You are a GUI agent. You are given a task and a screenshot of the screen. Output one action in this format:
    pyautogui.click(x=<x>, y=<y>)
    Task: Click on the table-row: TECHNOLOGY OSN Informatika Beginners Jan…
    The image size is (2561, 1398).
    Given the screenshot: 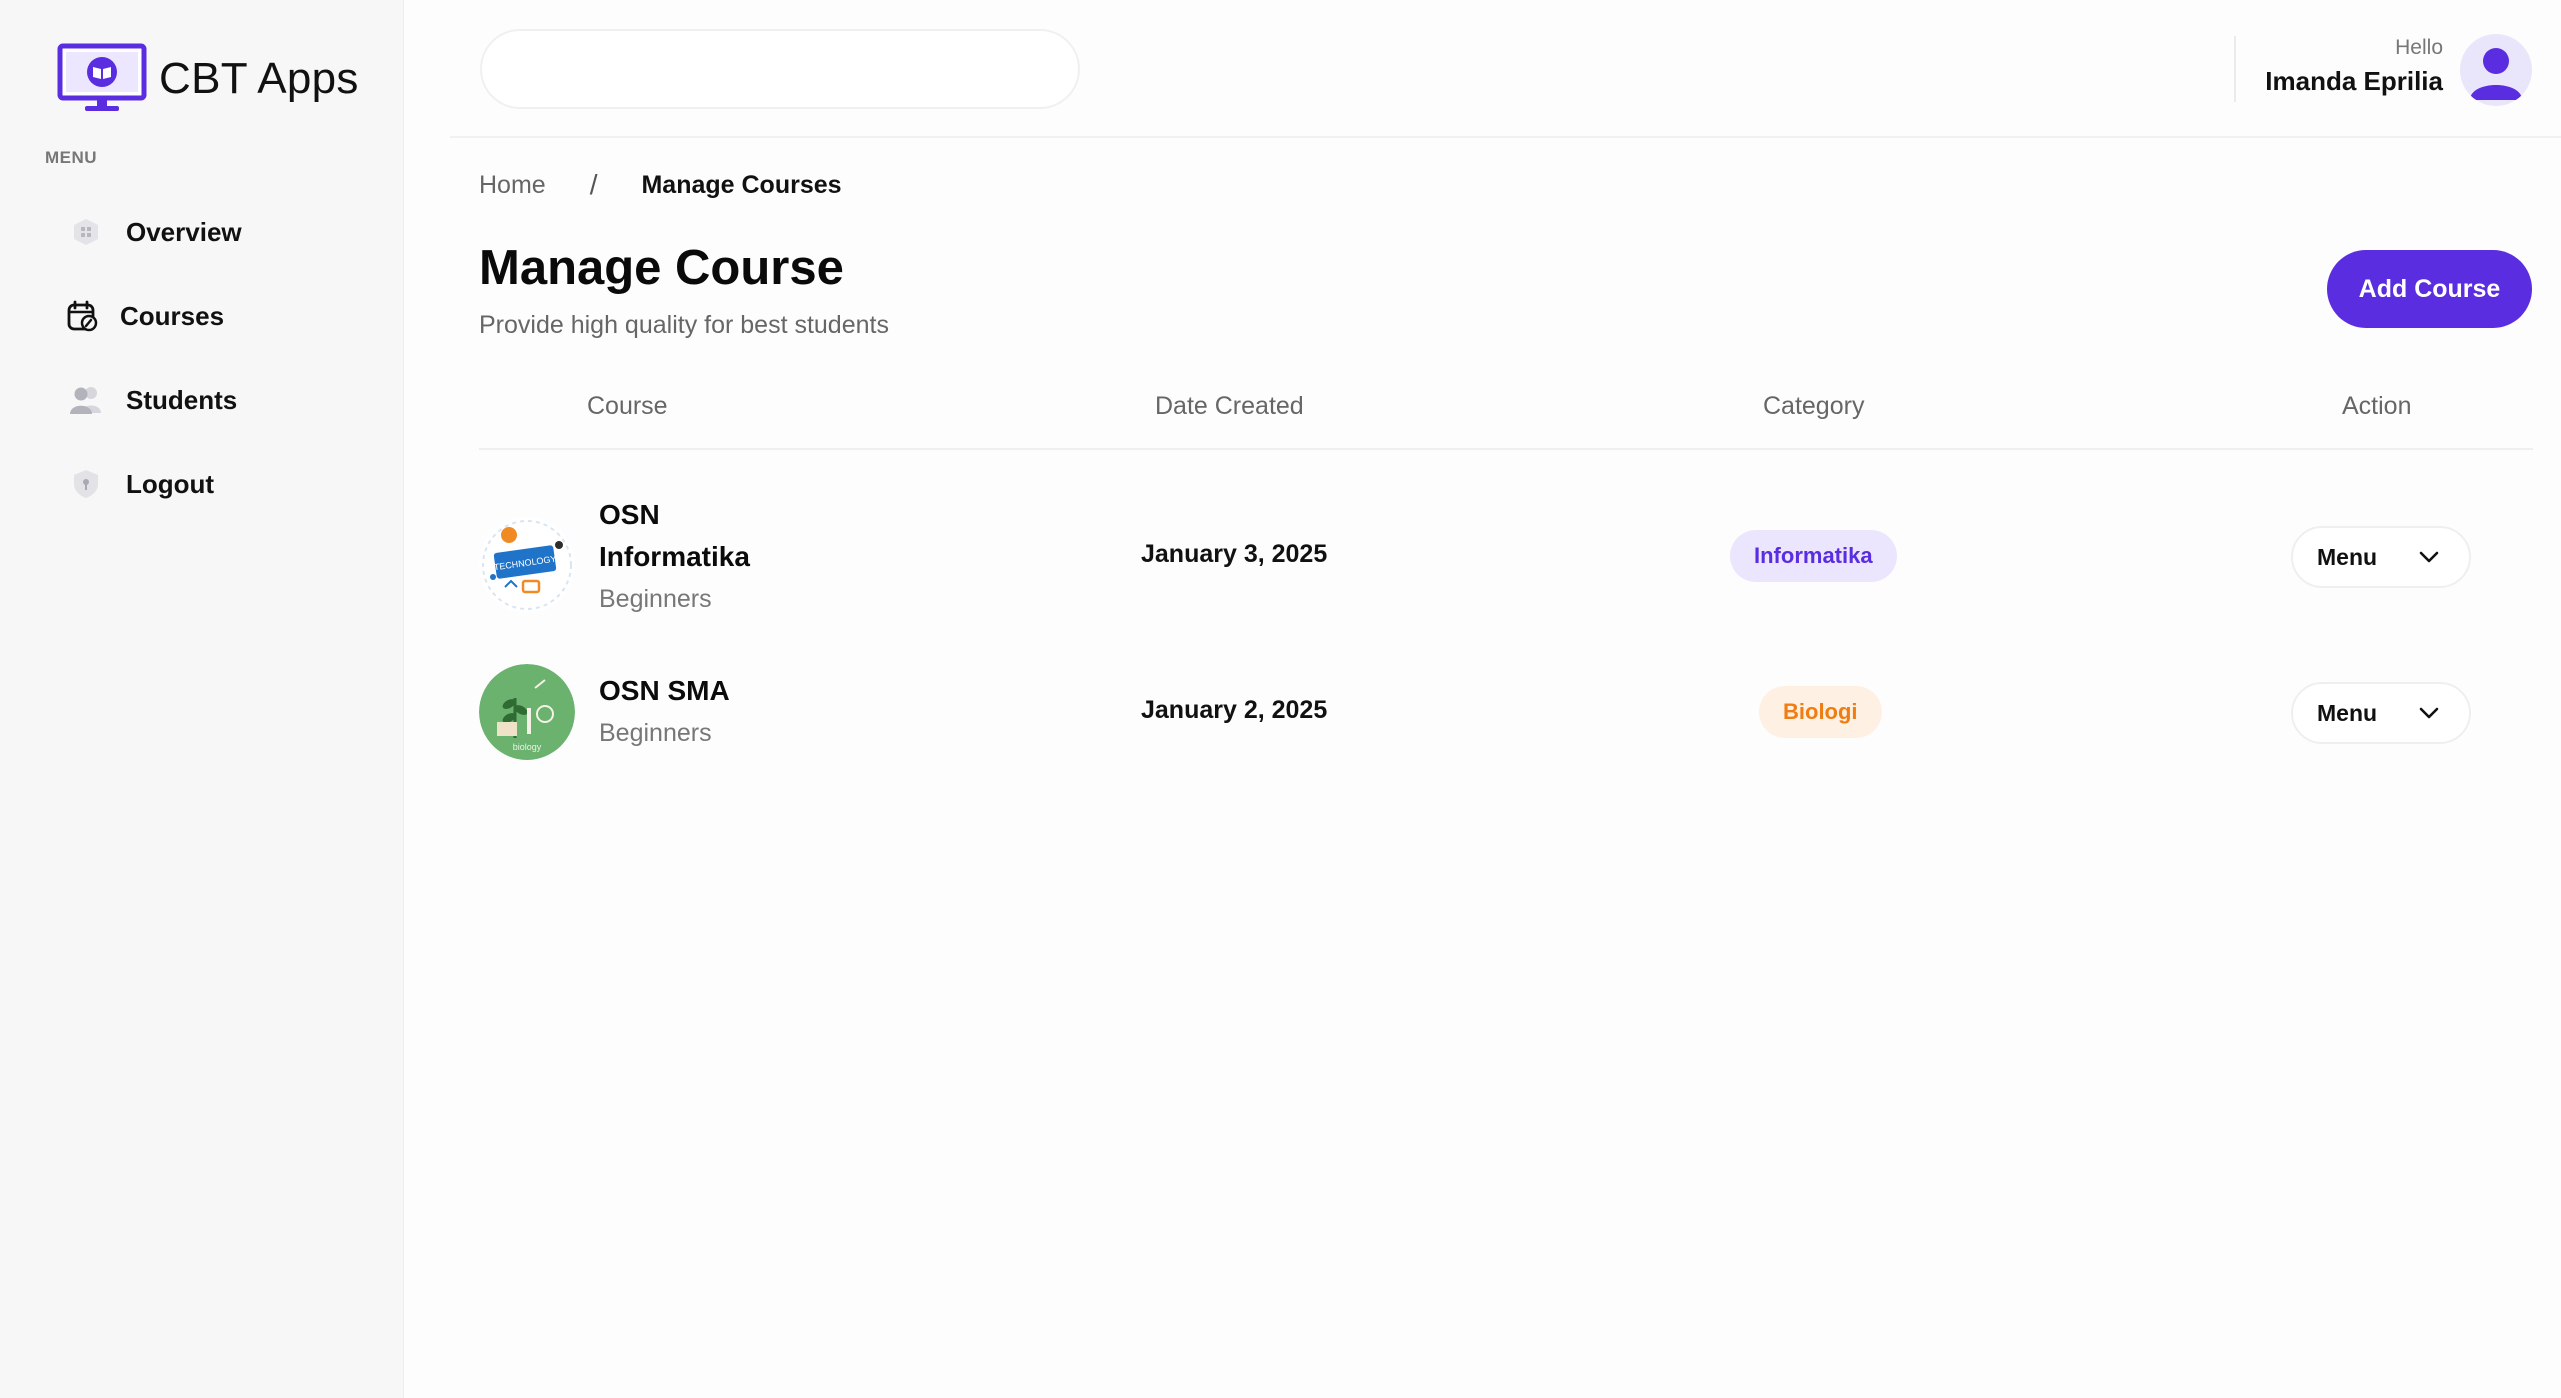 What is the action you would take?
    pyautogui.click(x=1506, y=557)
    